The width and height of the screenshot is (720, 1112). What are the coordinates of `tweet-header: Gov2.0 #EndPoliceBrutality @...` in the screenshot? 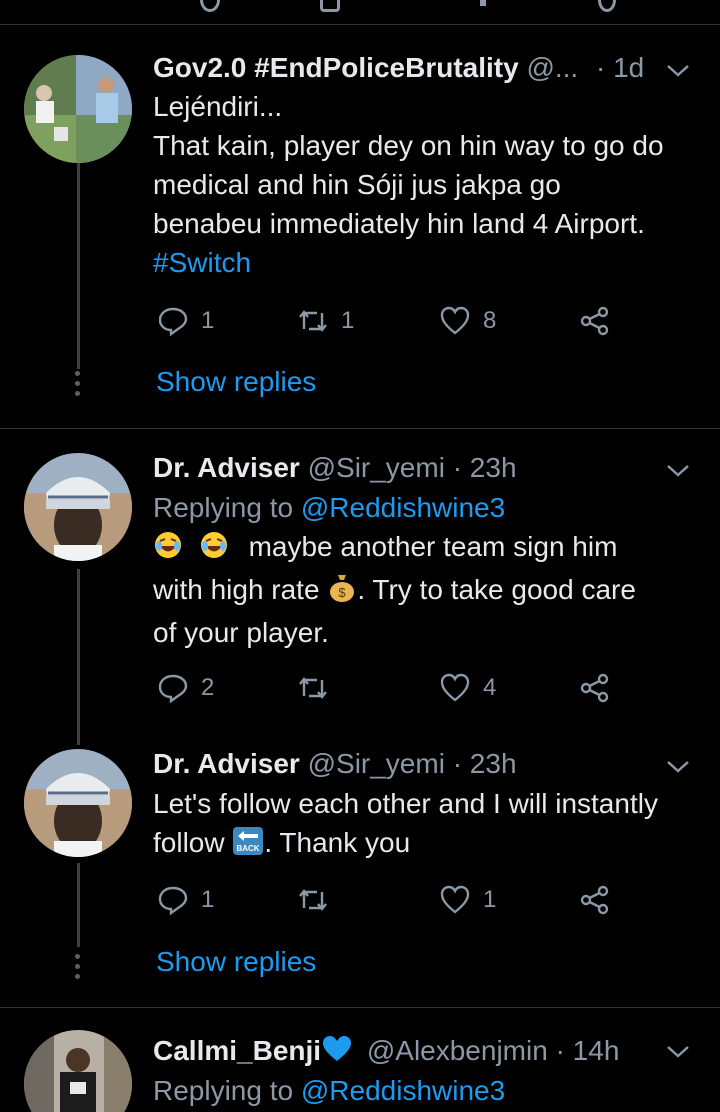 It's located at (365, 68).